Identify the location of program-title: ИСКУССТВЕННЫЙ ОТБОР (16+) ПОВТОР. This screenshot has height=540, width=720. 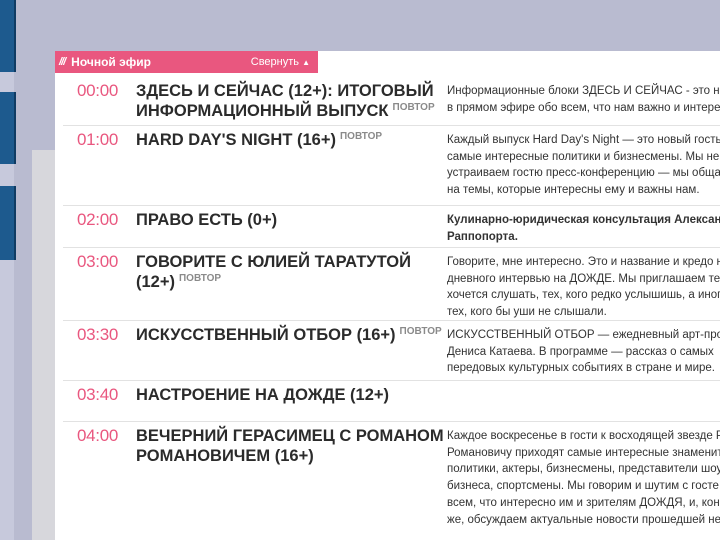
(295, 335).